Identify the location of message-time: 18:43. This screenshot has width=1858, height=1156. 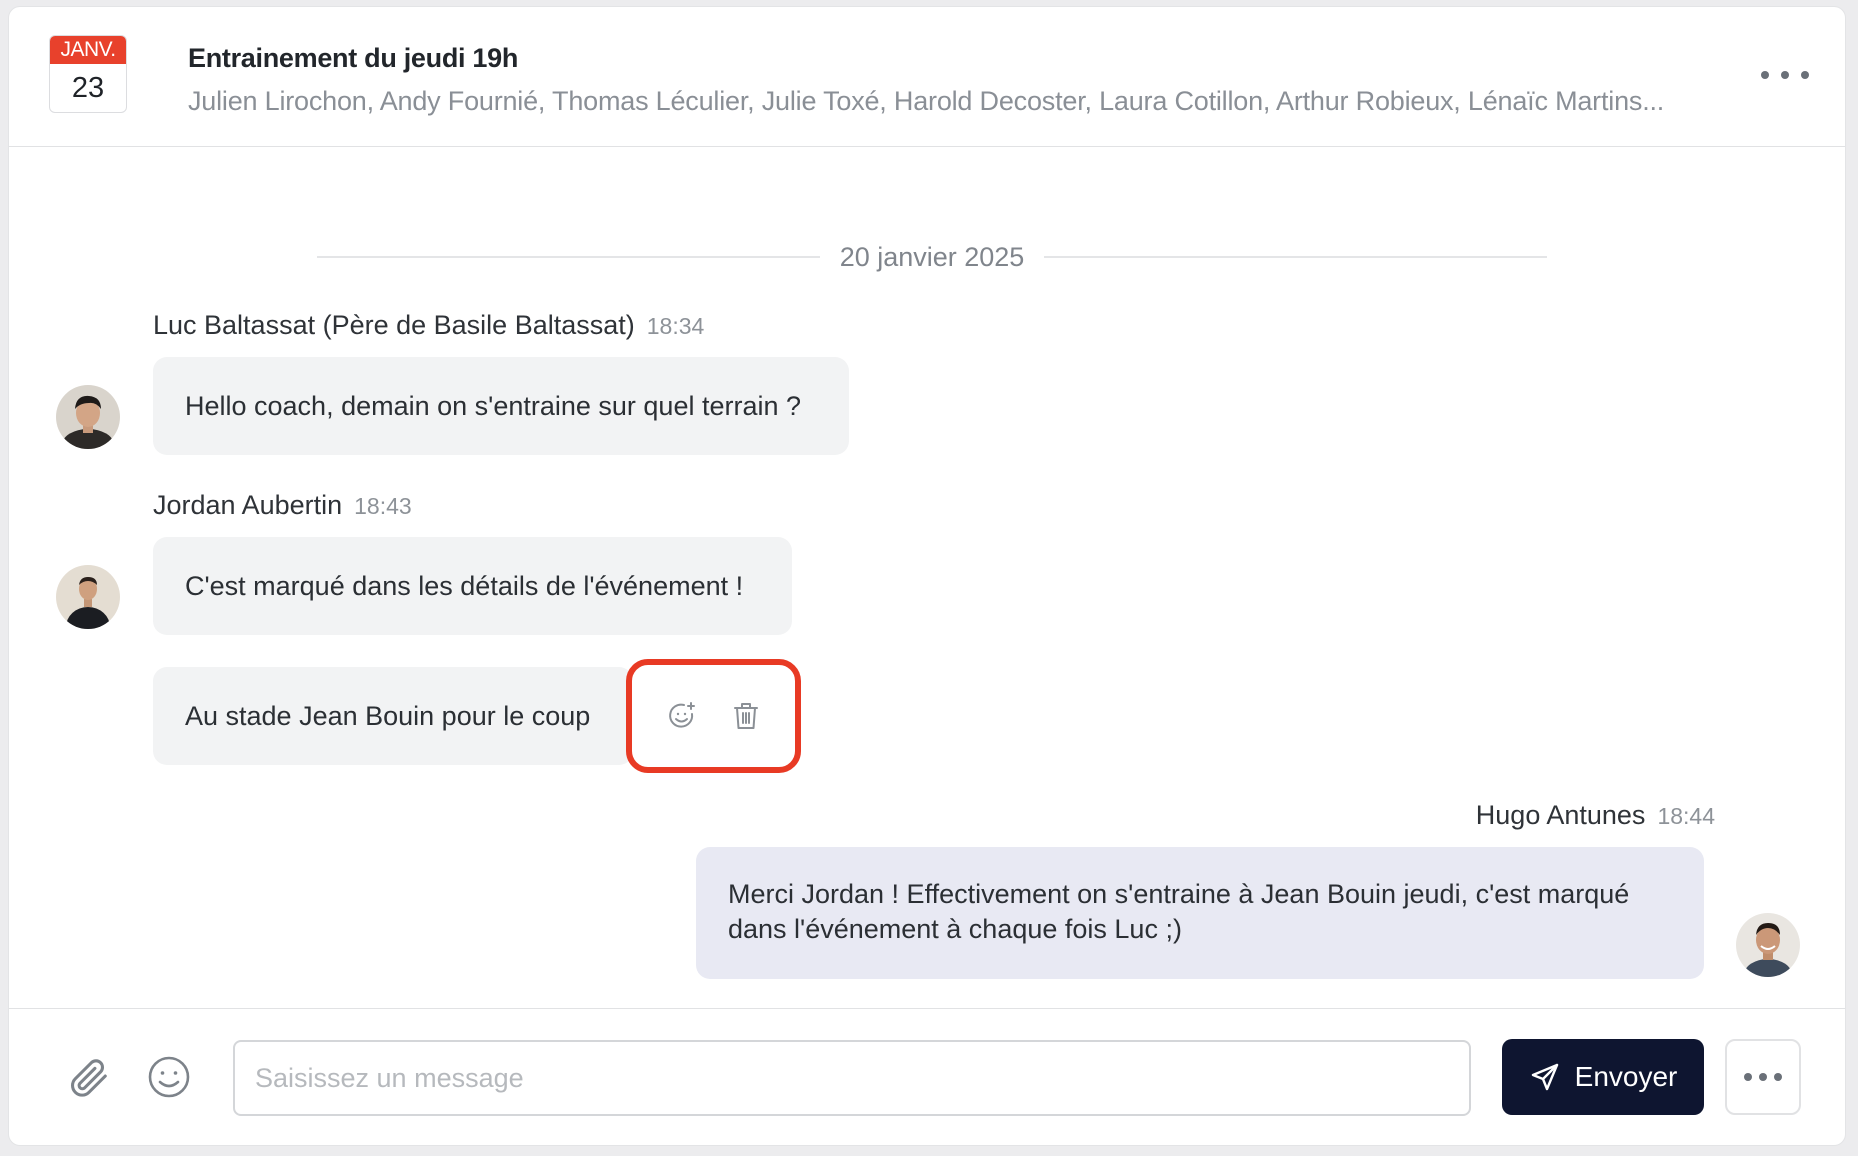
(383, 506).